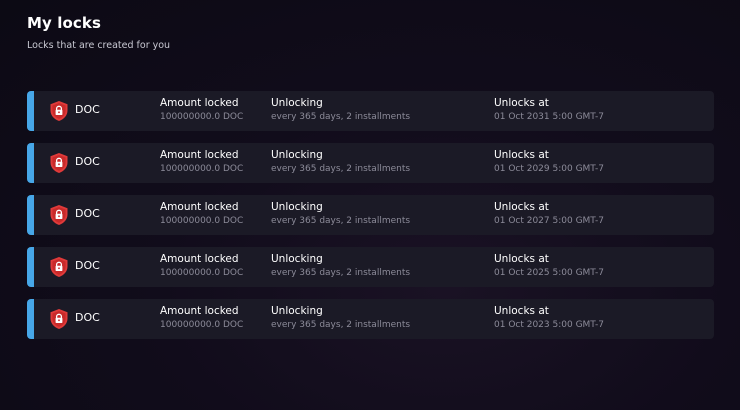  Describe the element at coordinates (64, 23) in the screenshot. I see `page-title: My locks` at that location.